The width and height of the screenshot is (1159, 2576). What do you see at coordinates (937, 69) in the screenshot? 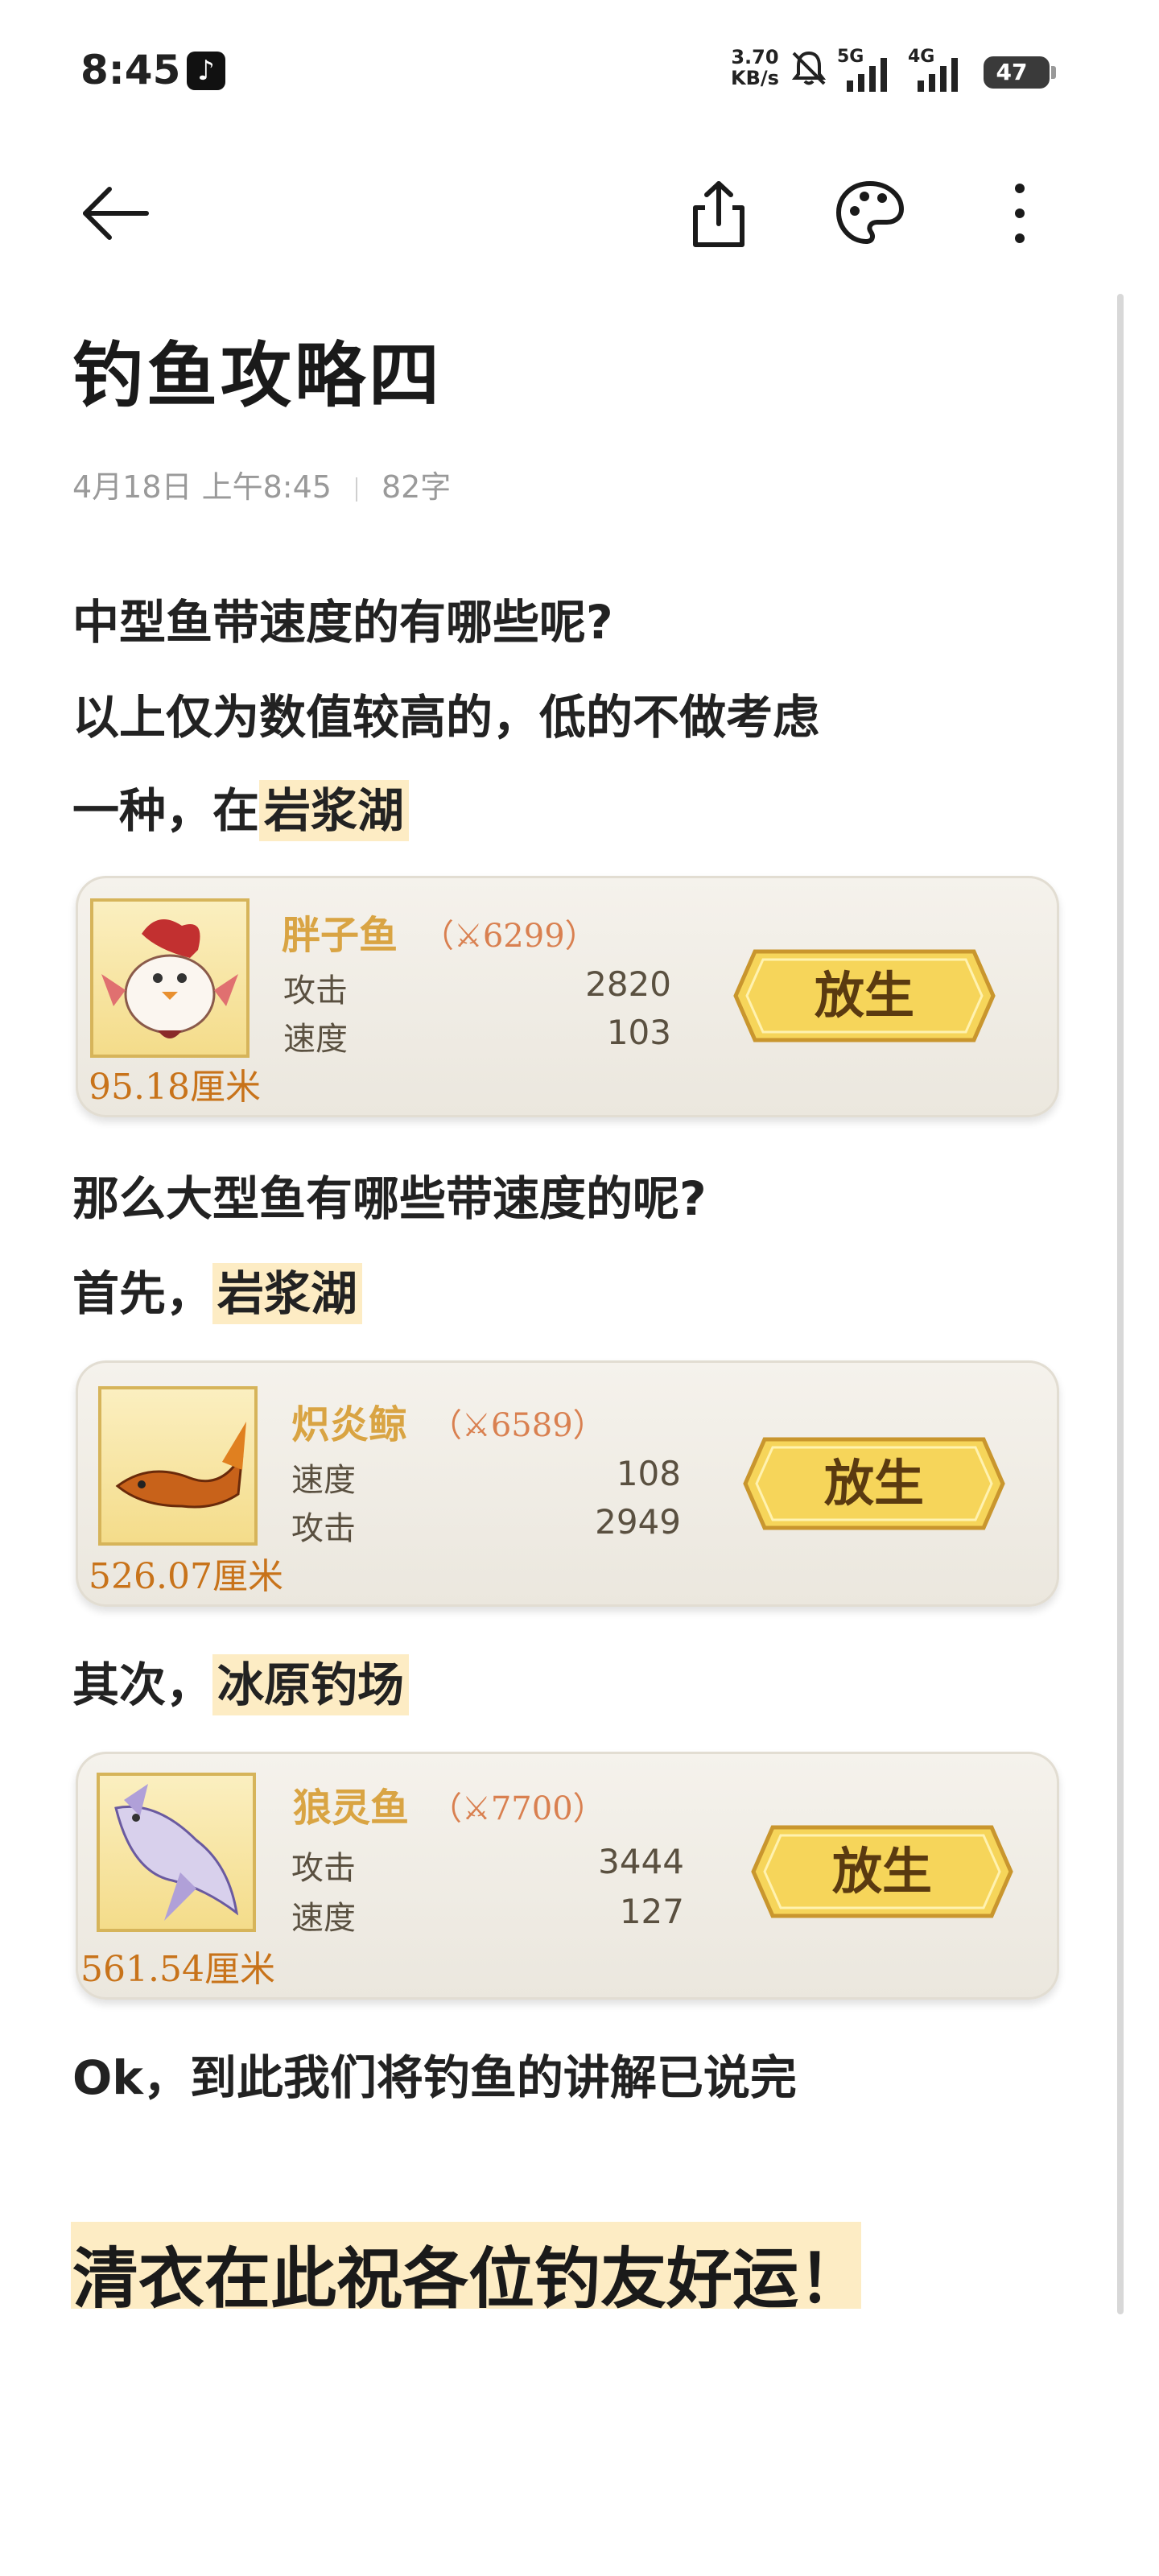
I see `signal-sim2-icon: 4G` at bounding box center [937, 69].